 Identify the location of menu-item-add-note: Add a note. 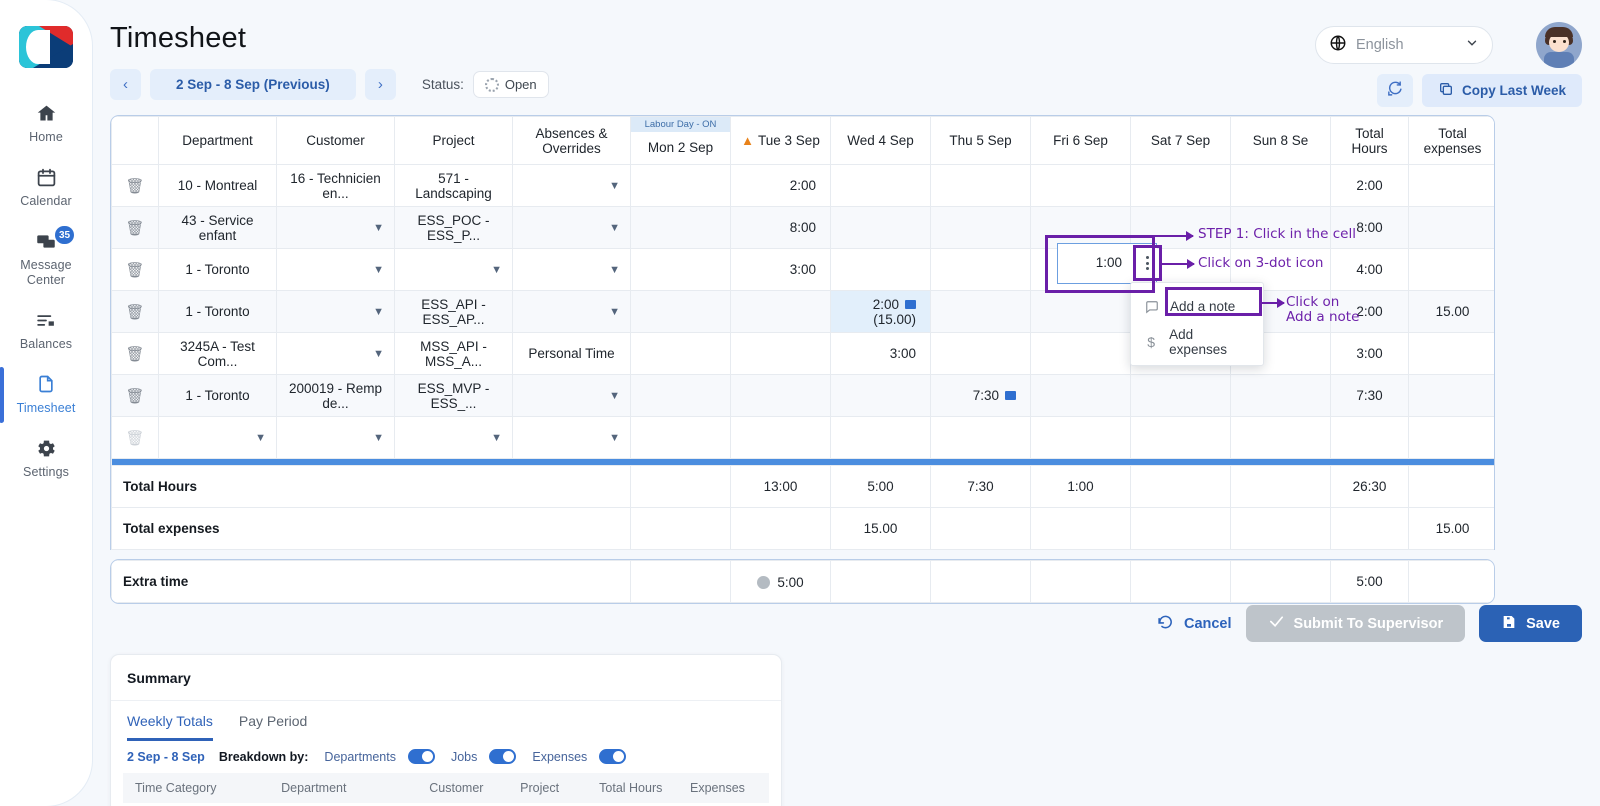
(1197, 306).